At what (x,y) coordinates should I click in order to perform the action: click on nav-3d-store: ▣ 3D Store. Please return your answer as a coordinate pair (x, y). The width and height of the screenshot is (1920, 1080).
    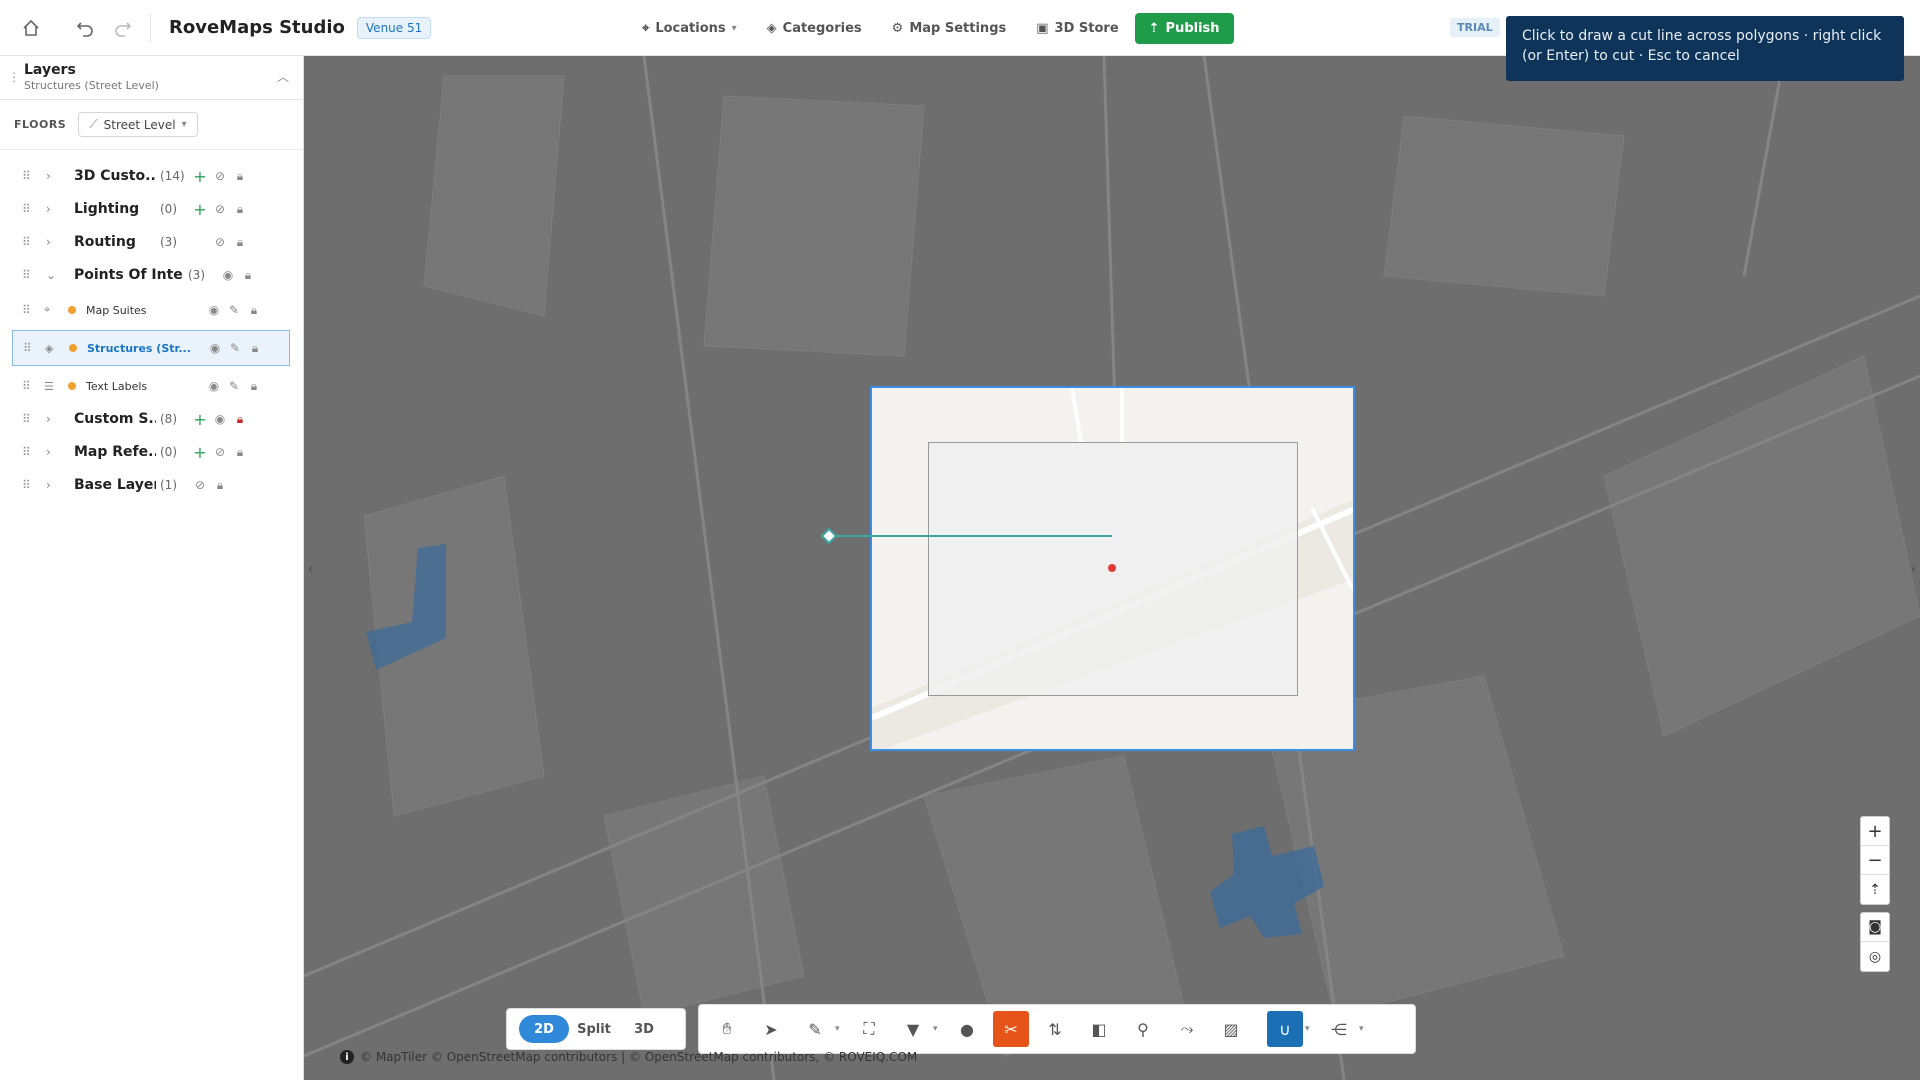
    Looking at the image, I should click on (1077, 28).